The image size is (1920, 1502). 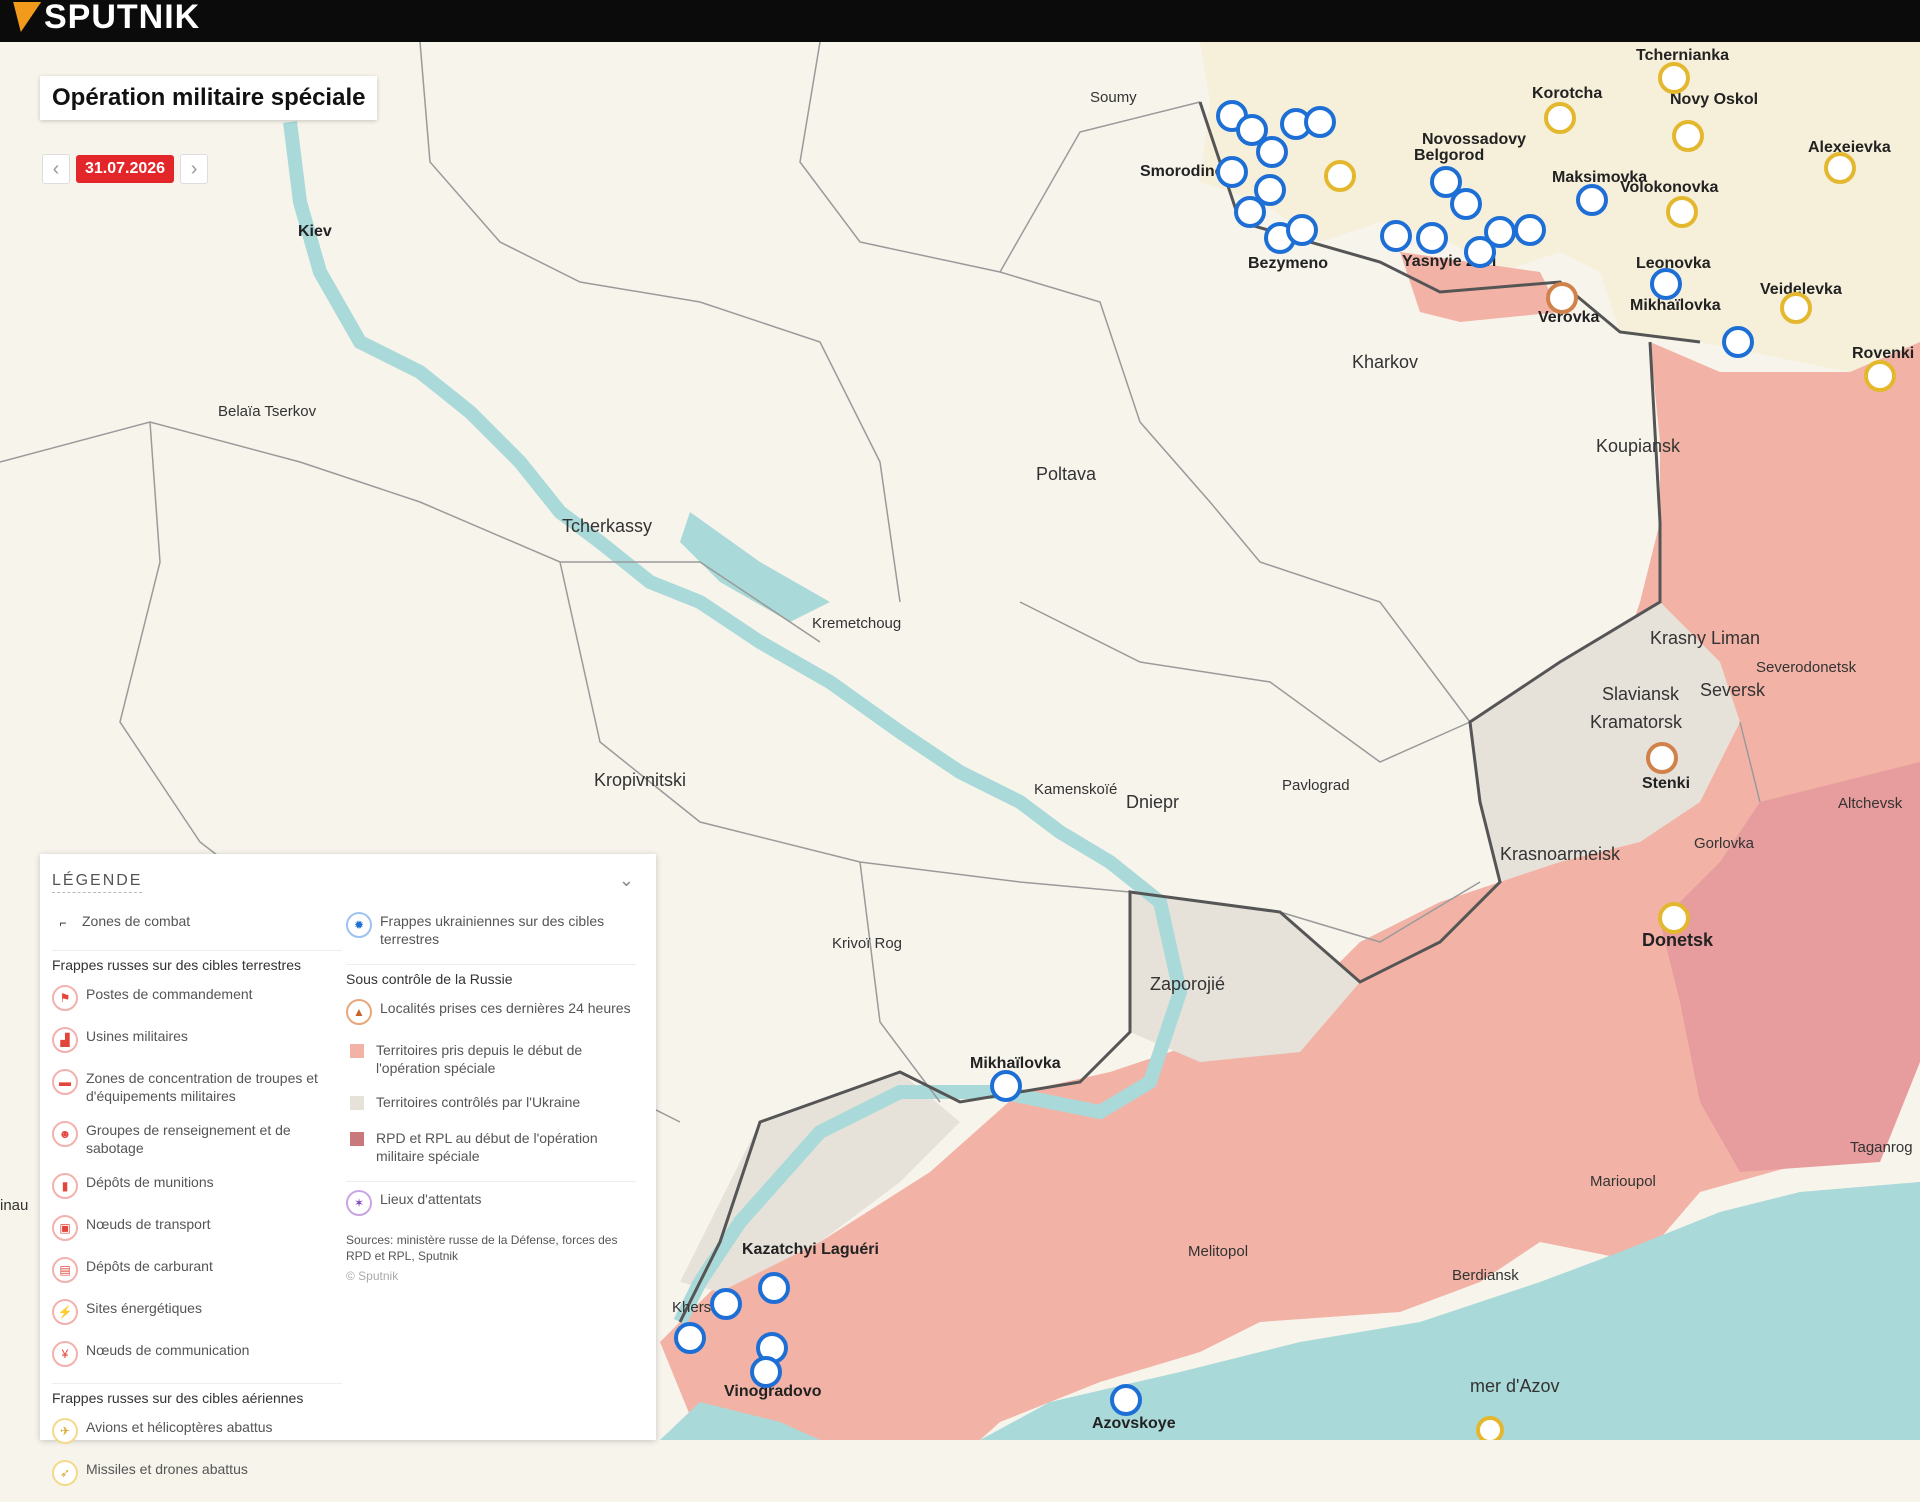 I want to click on svg-text: Kamenskoïé, so click(x=1075, y=789).